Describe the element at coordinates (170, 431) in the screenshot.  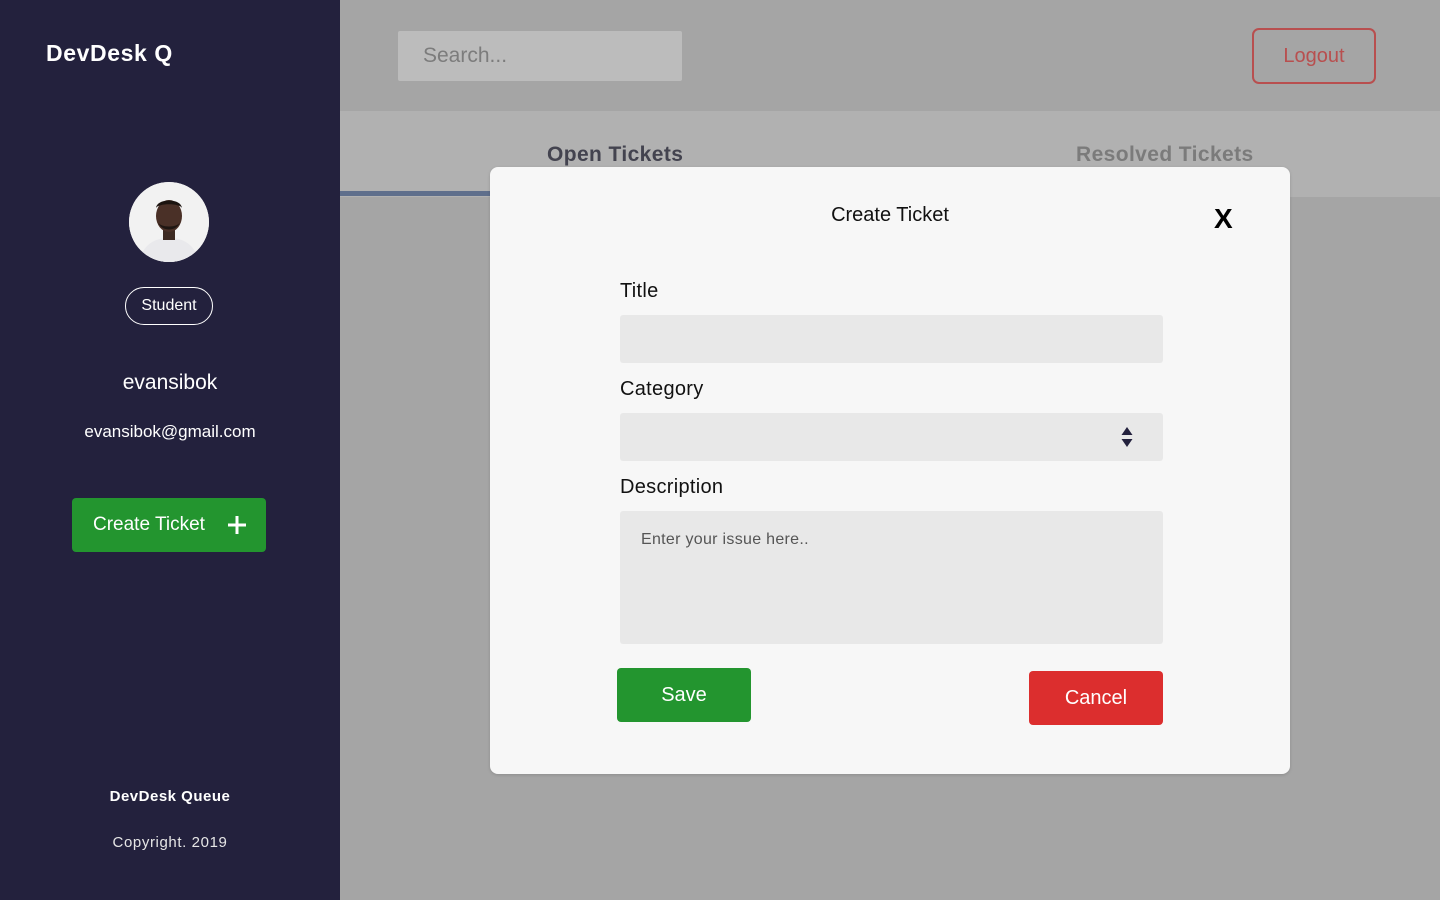
I see `user-email: evansibok@gmail.com` at that location.